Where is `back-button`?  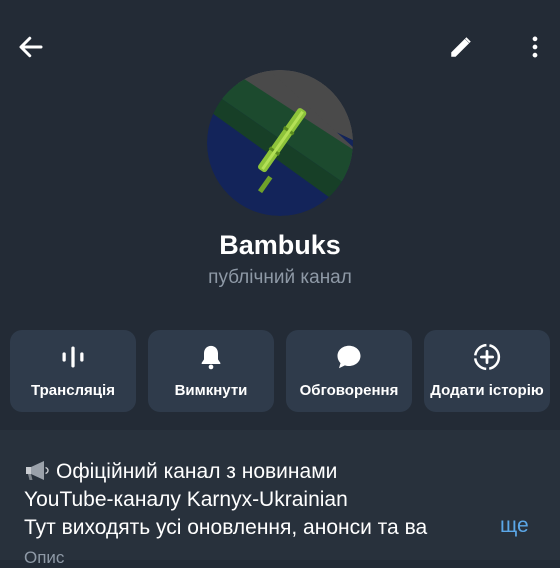 back-button is located at coordinates (31, 47).